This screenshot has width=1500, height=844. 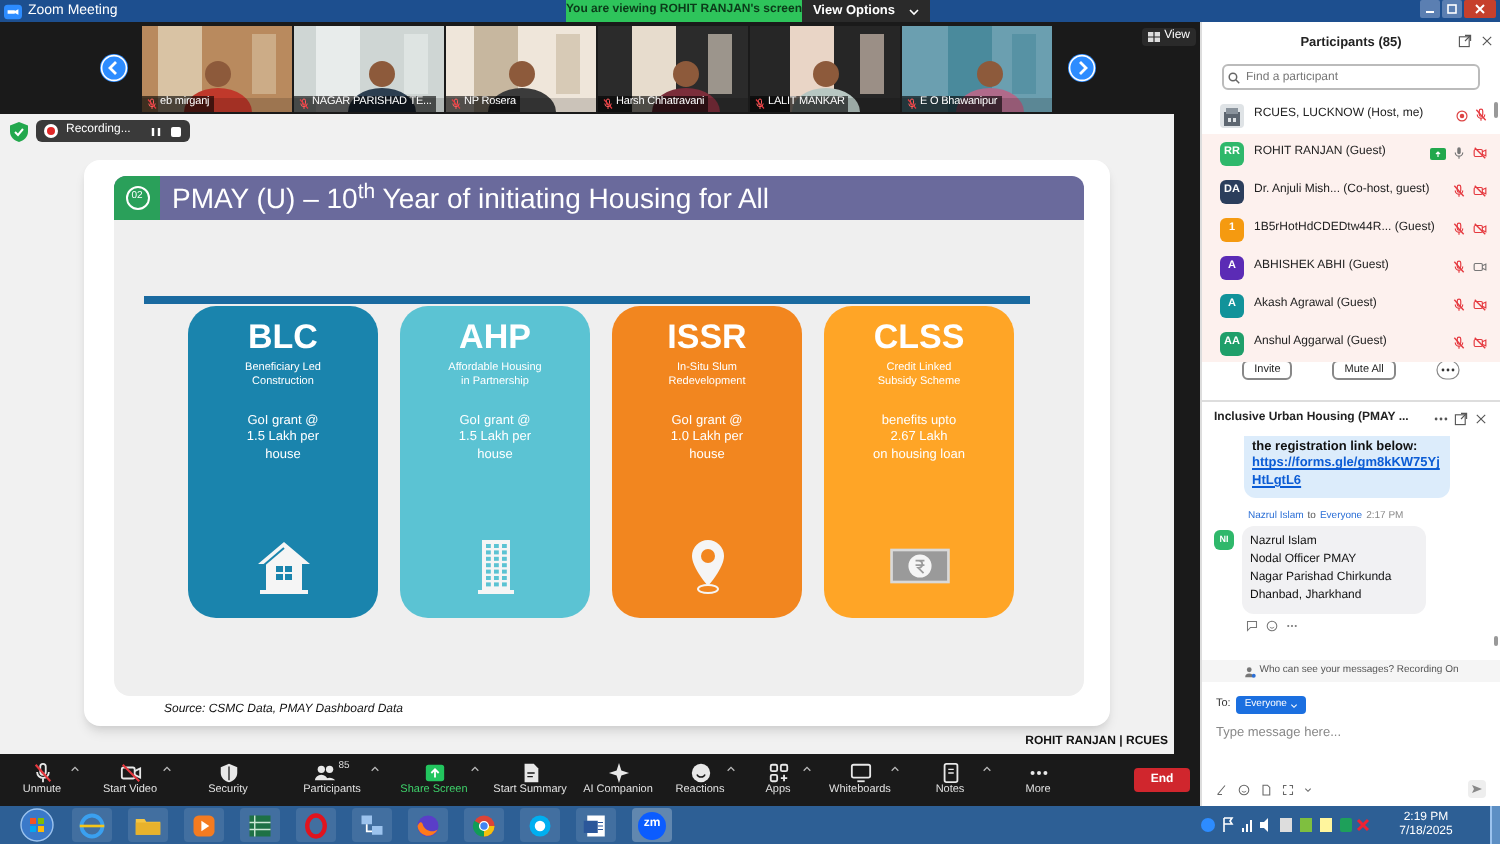 What do you see at coordinates (13, 11) in the screenshot?
I see `zoom-logo-icon` at bounding box center [13, 11].